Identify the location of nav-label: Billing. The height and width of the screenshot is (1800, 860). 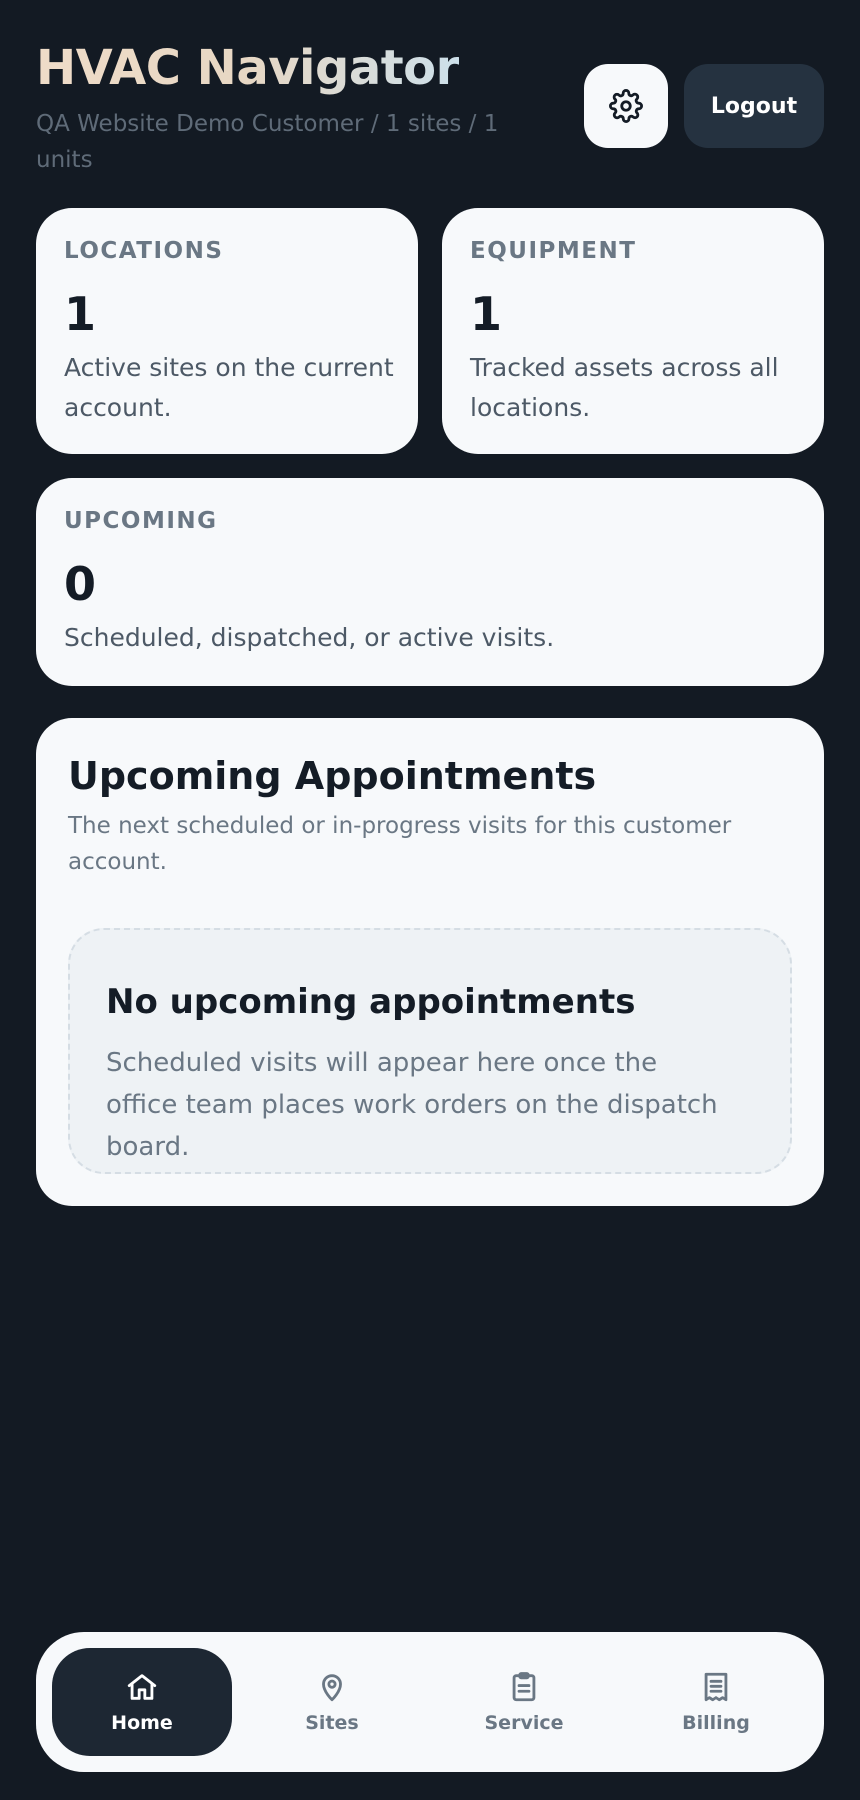
(716, 1723).